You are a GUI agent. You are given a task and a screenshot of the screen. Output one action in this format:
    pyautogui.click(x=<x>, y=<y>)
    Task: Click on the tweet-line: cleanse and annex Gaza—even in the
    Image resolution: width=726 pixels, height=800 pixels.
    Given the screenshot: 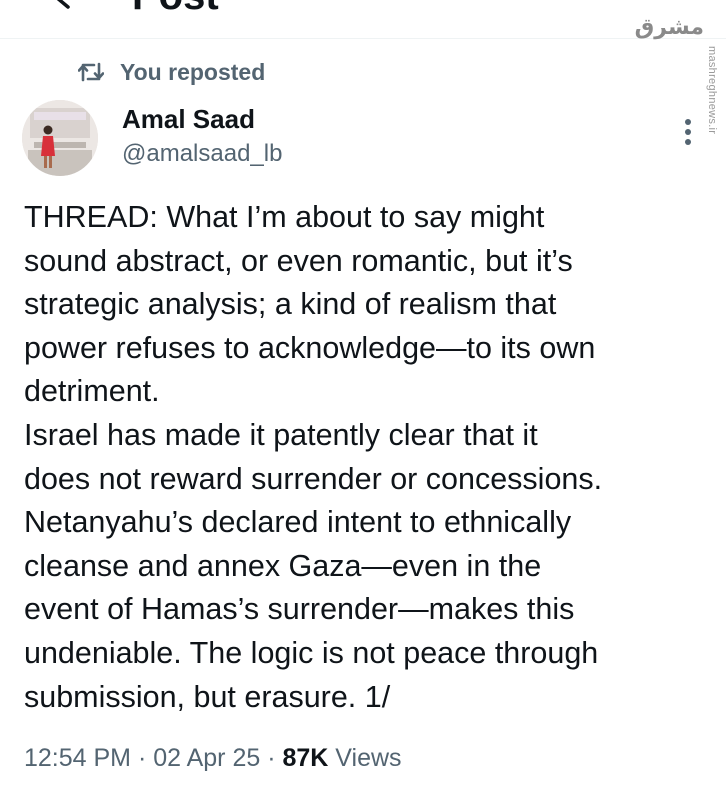 What is the action you would take?
    pyautogui.click(x=283, y=565)
    